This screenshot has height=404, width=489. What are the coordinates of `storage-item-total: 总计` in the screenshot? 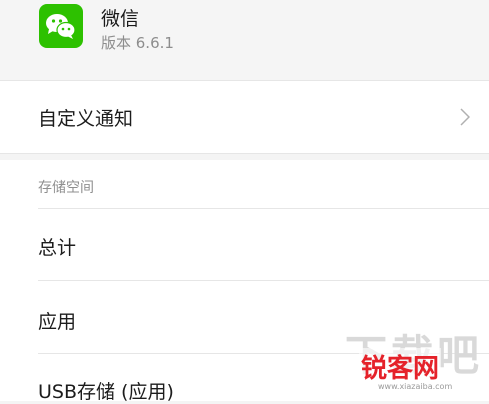 It's located at (57, 246).